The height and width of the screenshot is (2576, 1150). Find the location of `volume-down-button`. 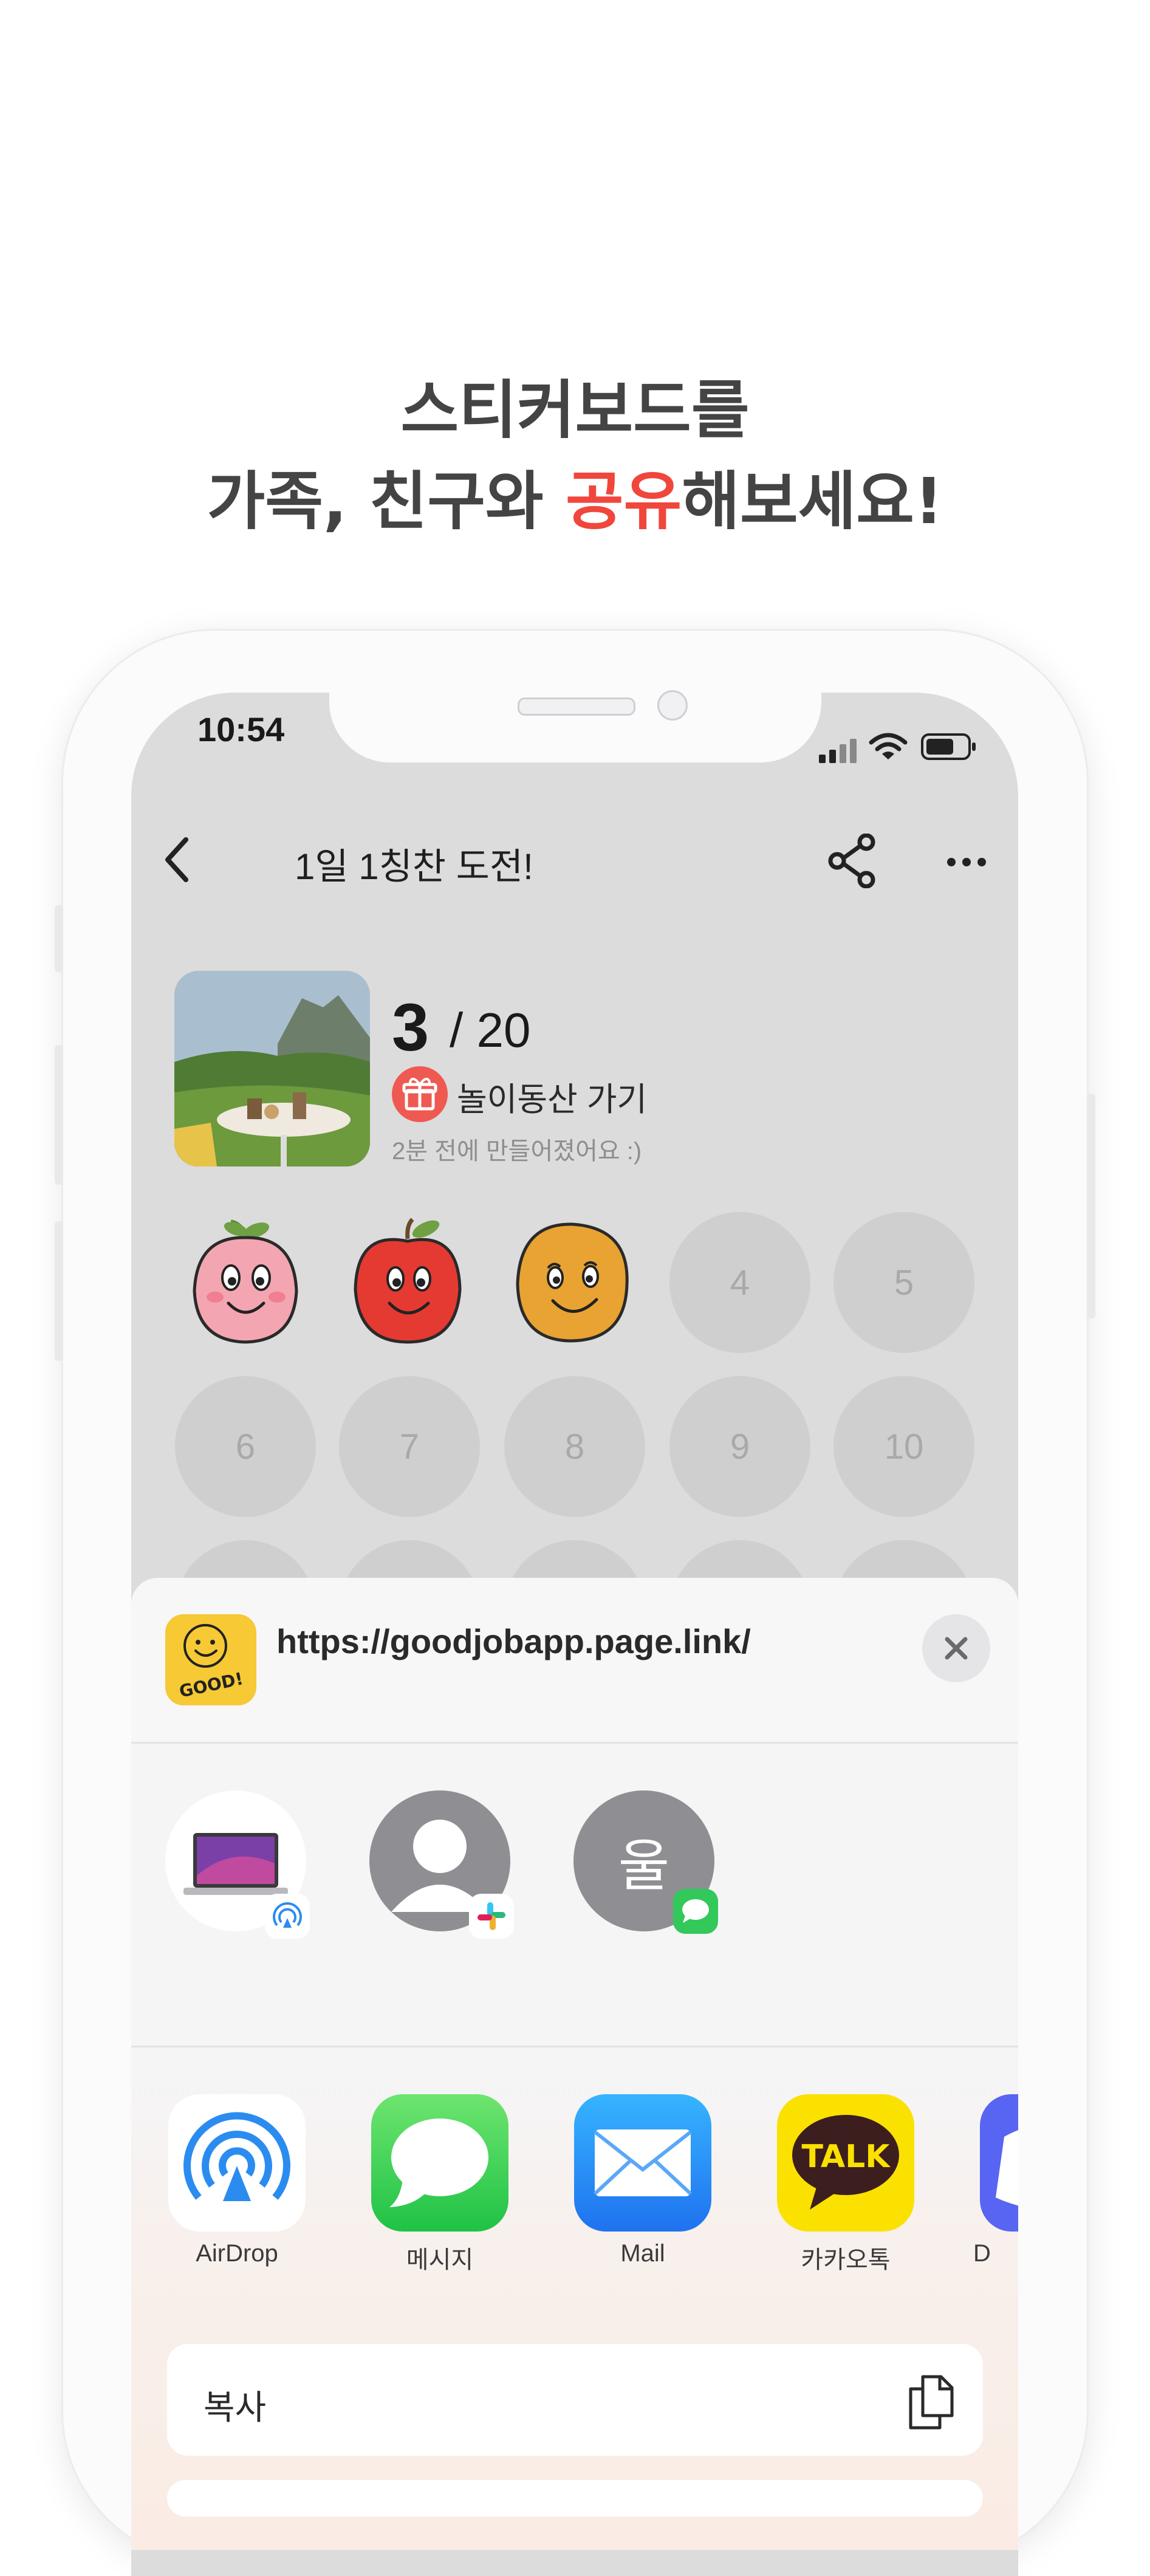

volume-down-button is located at coordinates (59, 1291).